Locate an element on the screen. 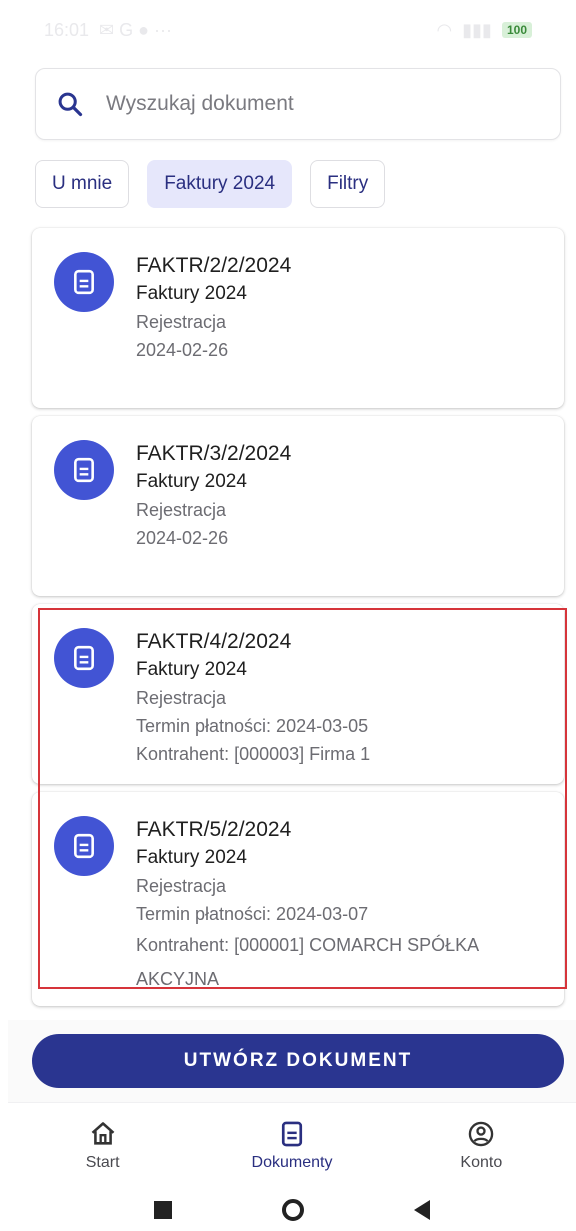 This screenshot has width=576, height=1231. back-icon is located at coordinates (422, 1209).